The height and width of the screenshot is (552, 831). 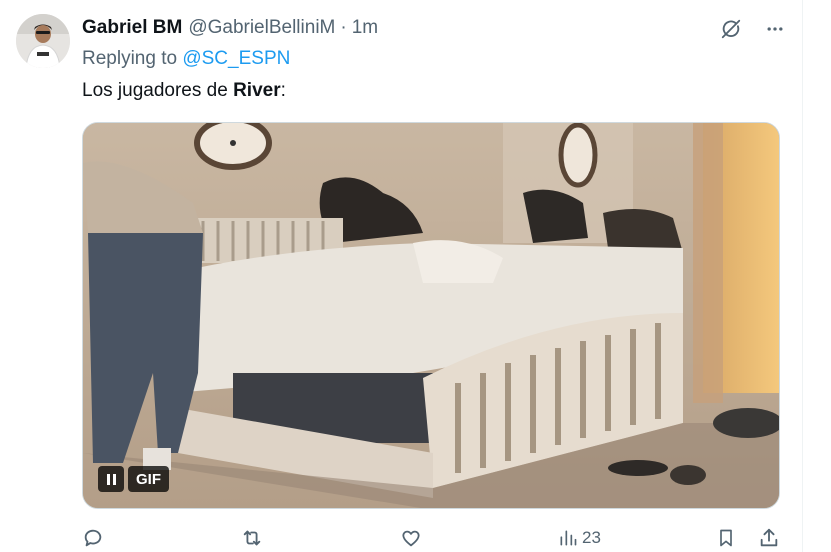 I want to click on like-icon, so click(x=411, y=538).